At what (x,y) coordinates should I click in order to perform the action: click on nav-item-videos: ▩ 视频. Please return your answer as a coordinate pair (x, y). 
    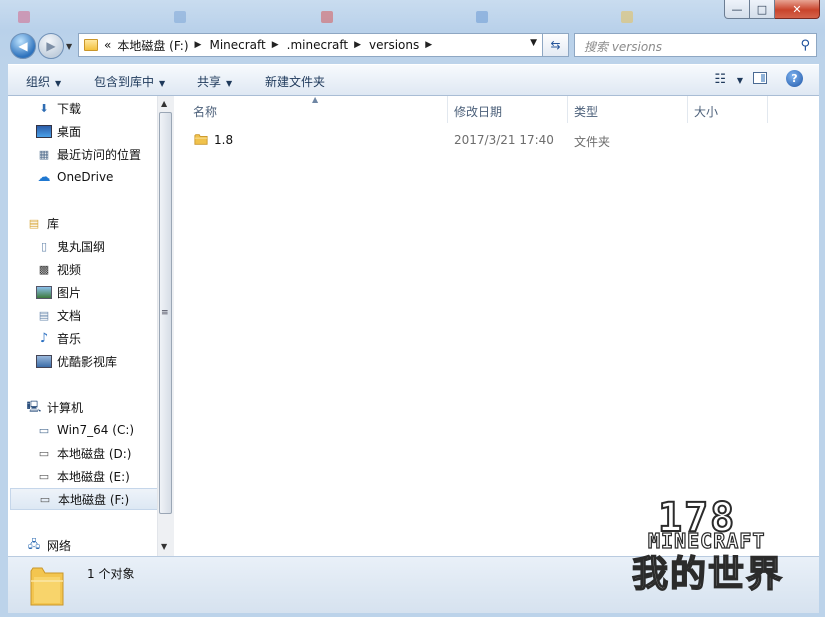
    Looking at the image, I should click on (104, 269).